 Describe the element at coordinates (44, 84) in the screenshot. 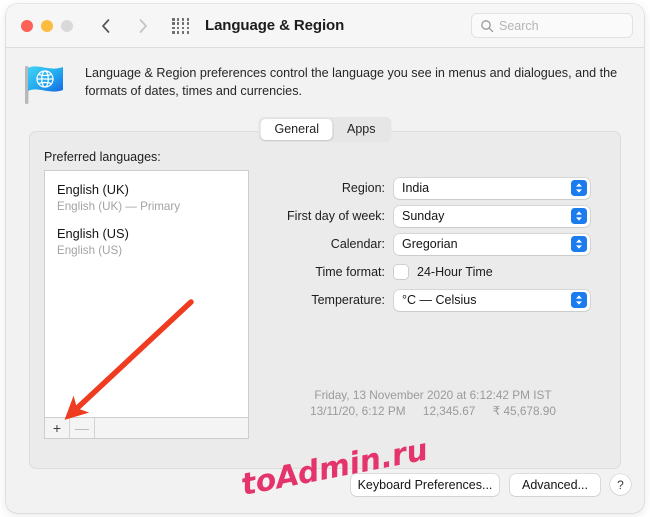

I see `flag-globe-icon` at that location.